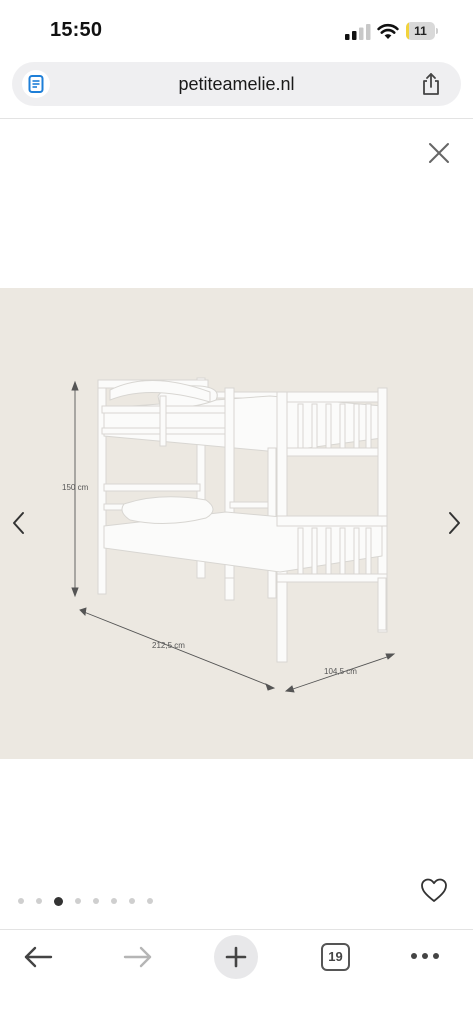 Image resolution: width=473 pixels, height=1024 pixels. I want to click on cellular-signal-icon, so click(358, 32).